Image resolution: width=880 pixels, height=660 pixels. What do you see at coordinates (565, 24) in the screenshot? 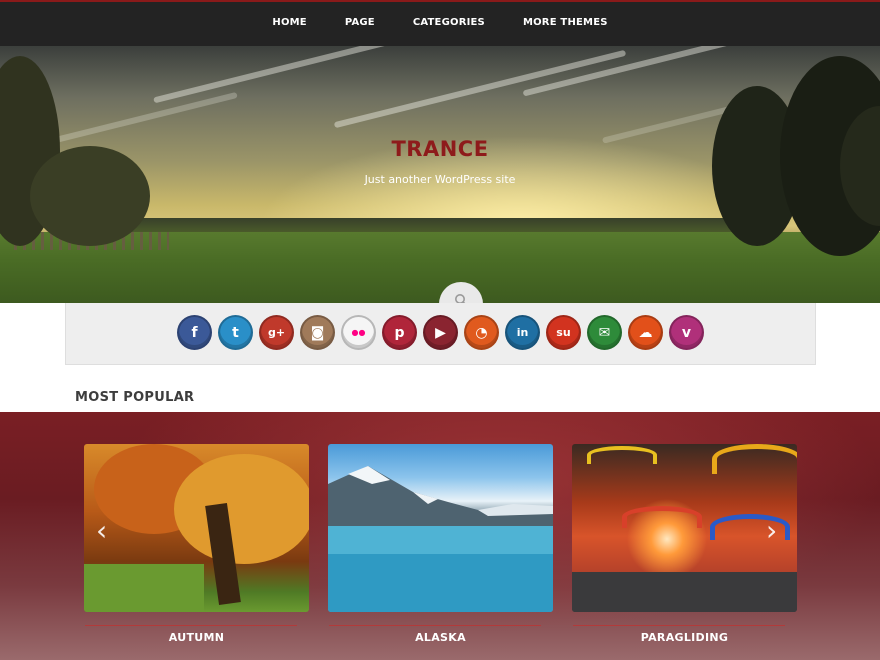
I see `nav-item-more-themes: MORE THEMES` at bounding box center [565, 24].